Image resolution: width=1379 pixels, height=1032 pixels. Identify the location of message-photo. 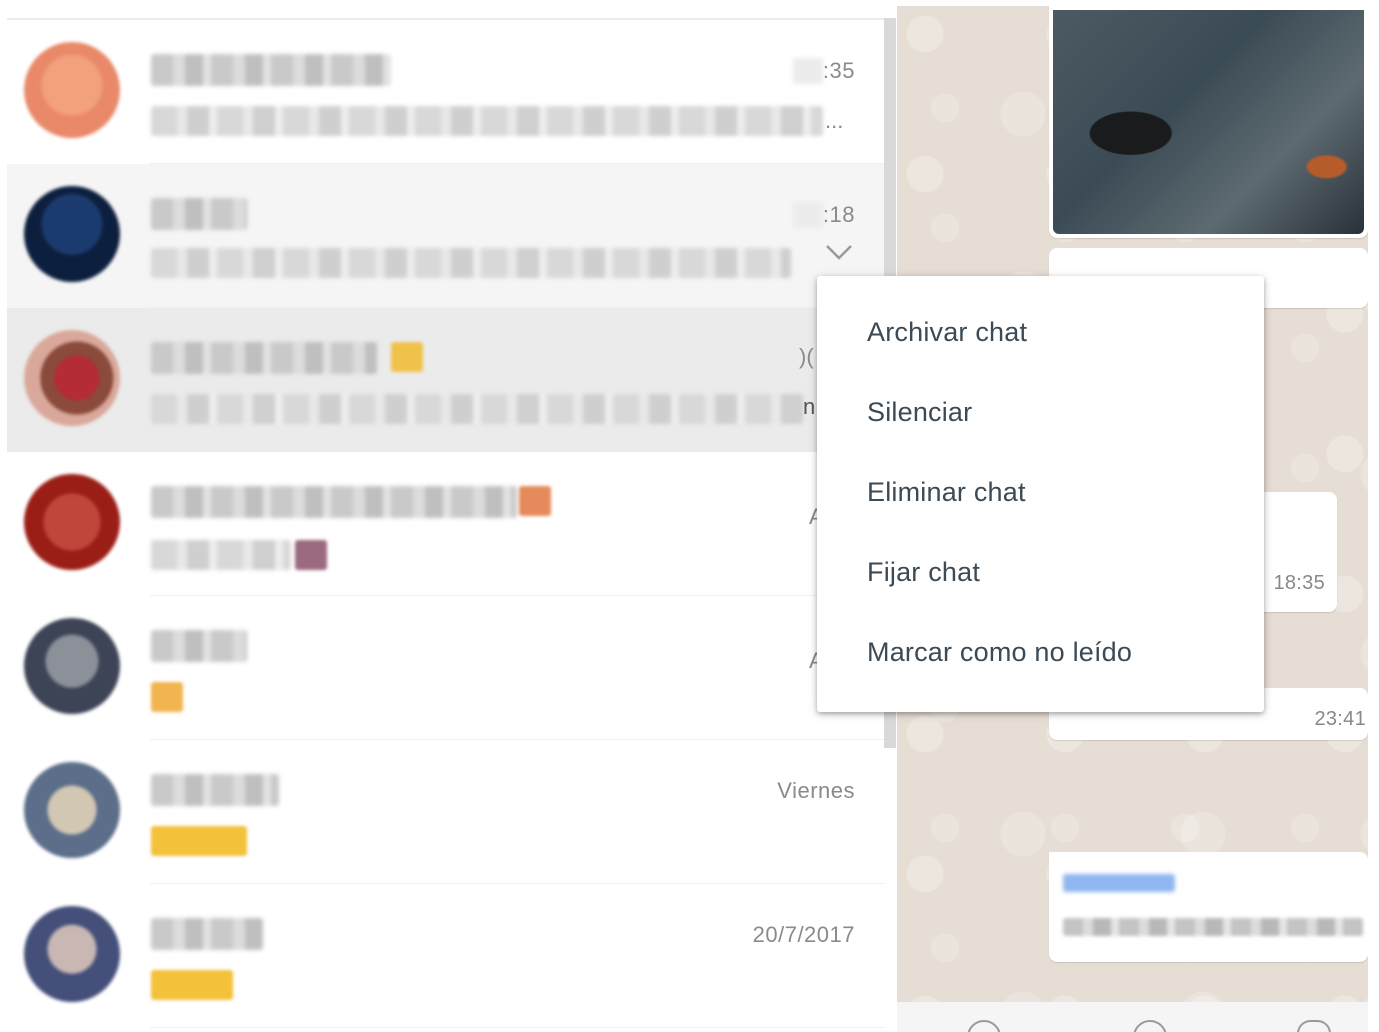
(1208, 122).